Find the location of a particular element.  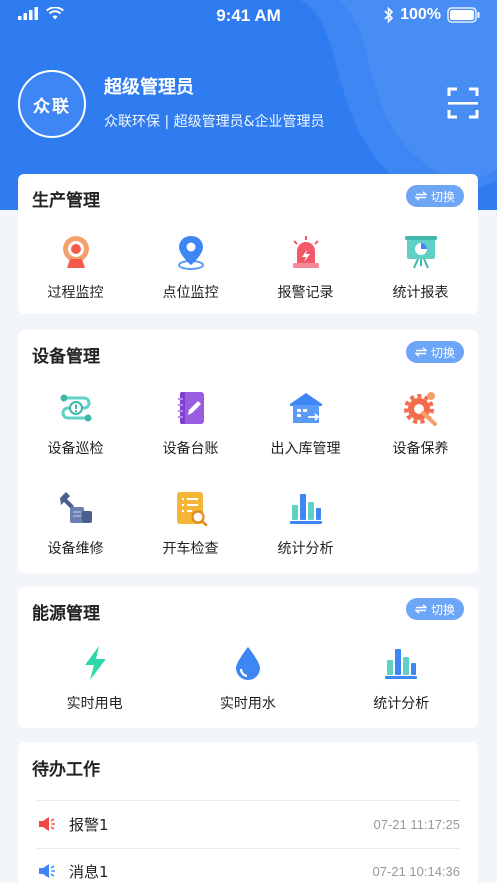

status-bar: 9:41 AM 100% is located at coordinates (248, 16).